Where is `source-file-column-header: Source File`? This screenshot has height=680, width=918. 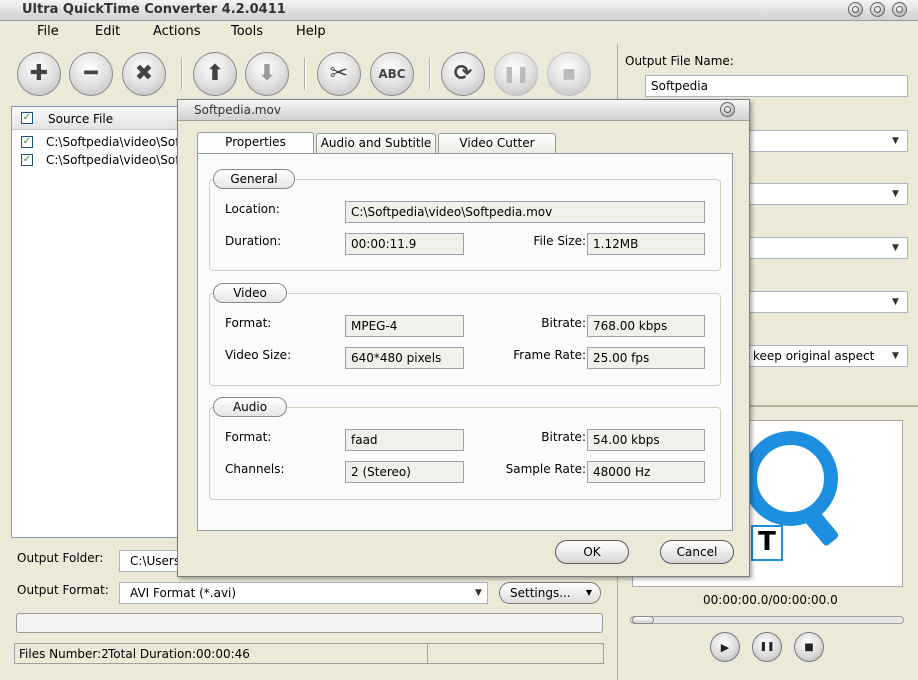 source-file-column-header: Source File is located at coordinates (80, 119).